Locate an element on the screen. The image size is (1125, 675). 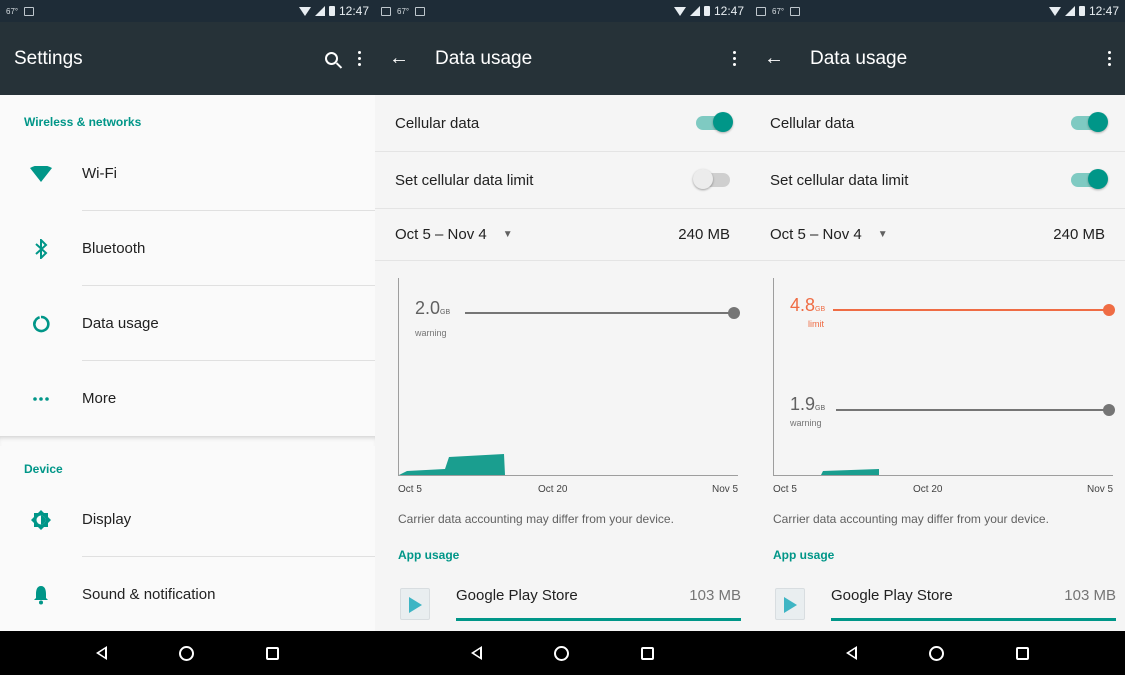
data-limit-label: Set cellular data limit is located at coordinates (464, 180).